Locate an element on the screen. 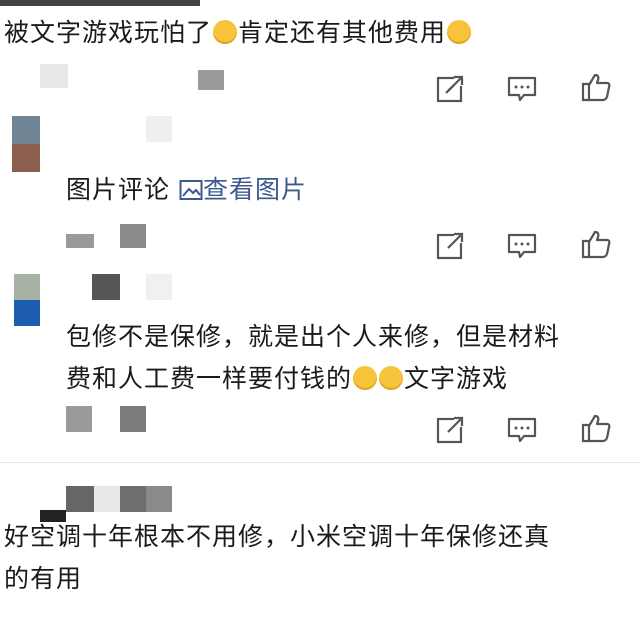  comment-3-line-2-b: 文字游戏 is located at coordinates (456, 378).